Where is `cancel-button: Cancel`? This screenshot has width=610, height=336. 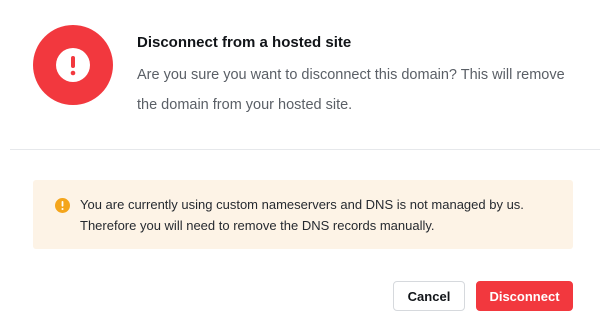 cancel-button: Cancel is located at coordinates (429, 296).